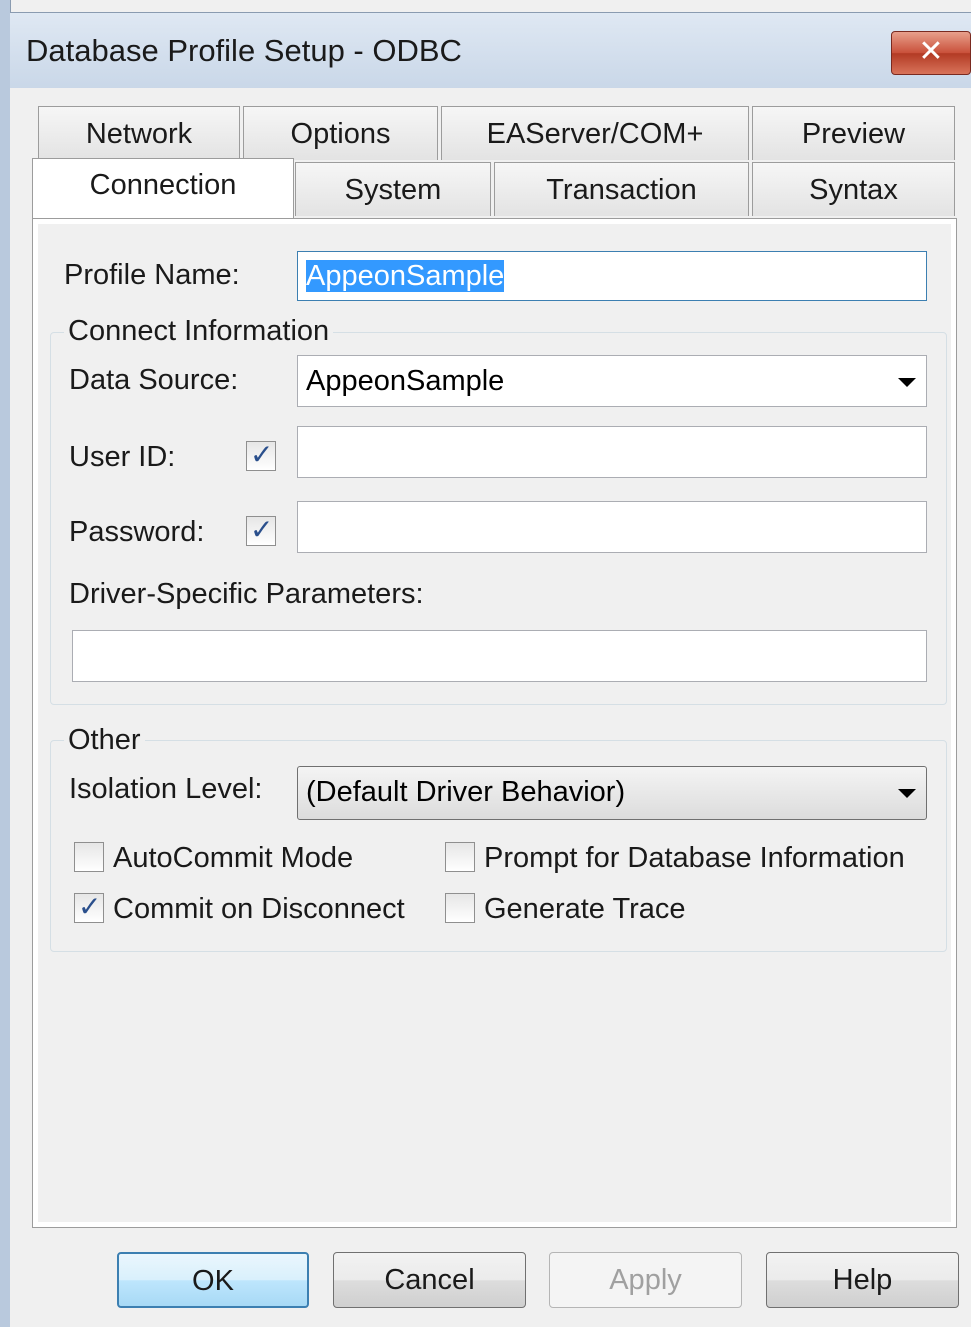  I want to click on user-id-label: User ID:, so click(122, 457).